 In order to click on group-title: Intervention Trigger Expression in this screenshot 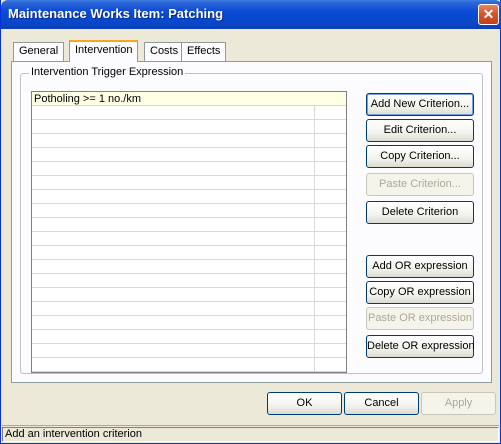, I will do `click(107, 72)`.